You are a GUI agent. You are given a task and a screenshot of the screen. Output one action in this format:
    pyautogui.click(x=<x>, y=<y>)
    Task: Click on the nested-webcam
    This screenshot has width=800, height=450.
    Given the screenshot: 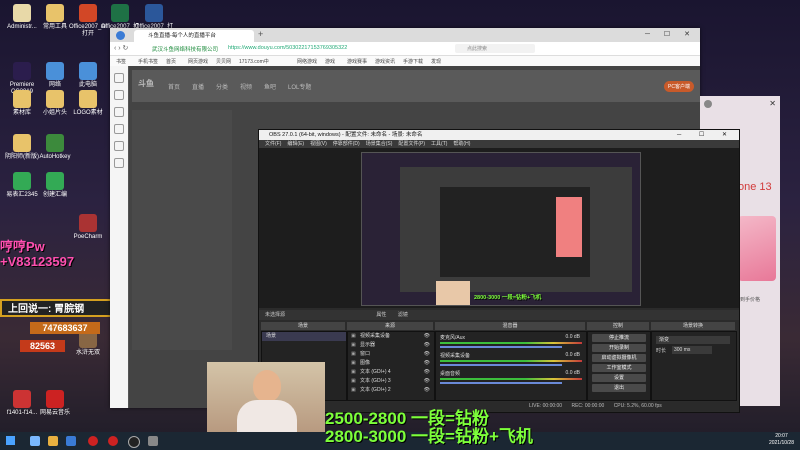 What is the action you would take?
    pyautogui.click(x=453, y=293)
    